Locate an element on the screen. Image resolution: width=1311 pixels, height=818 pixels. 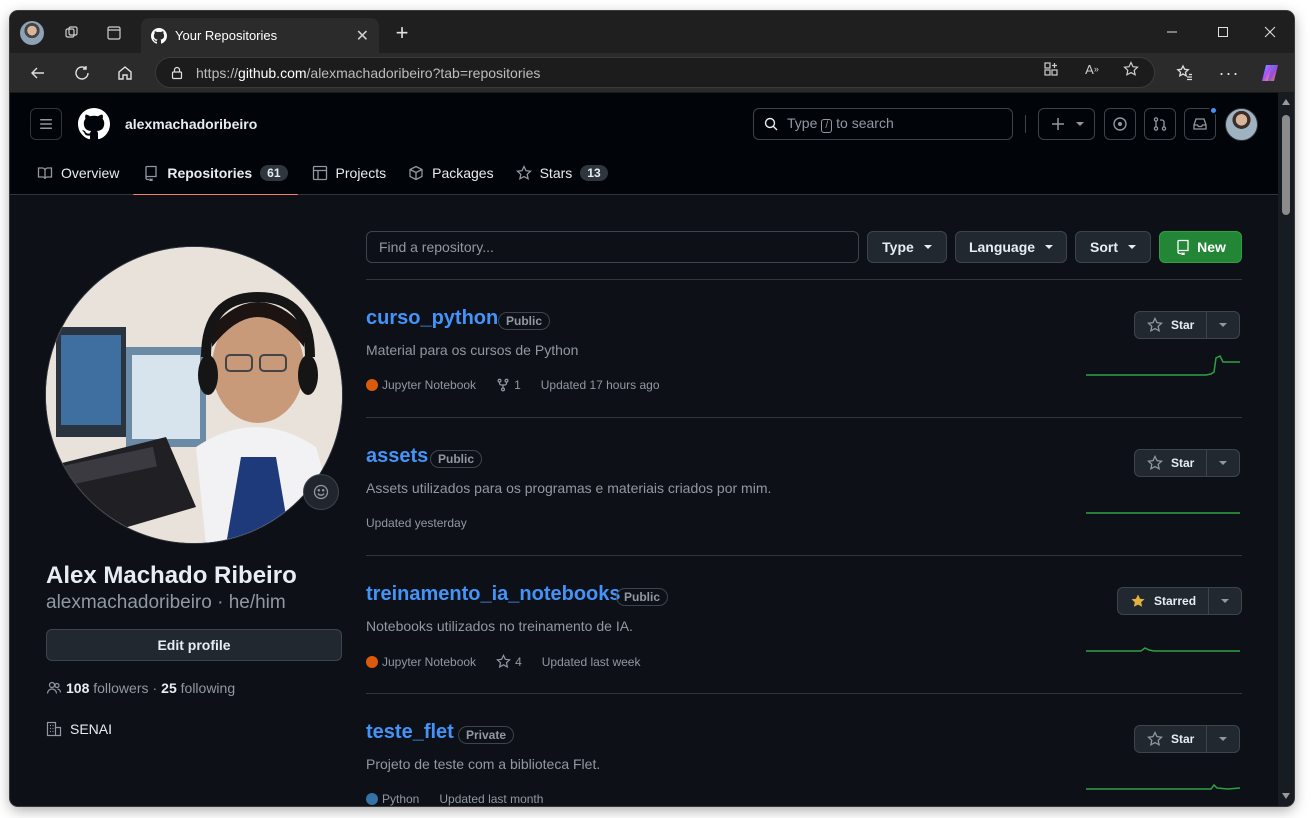
tab-packages: Packages is located at coordinates (450, 173).